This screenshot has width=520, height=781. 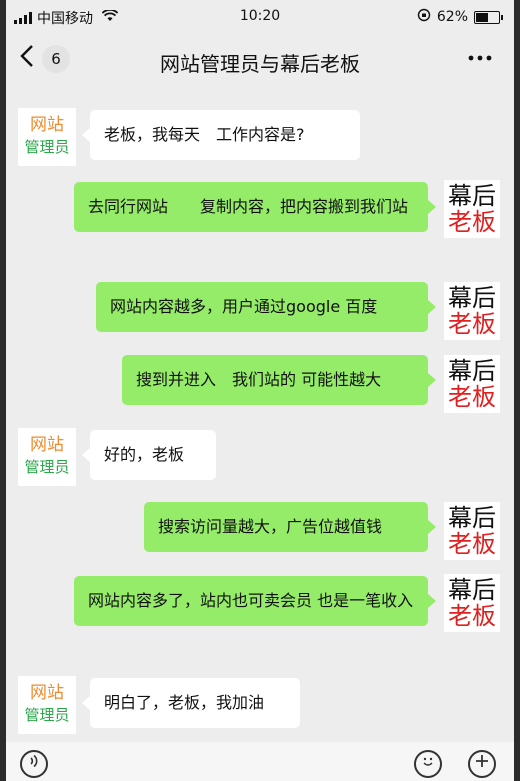 What do you see at coordinates (424, 17) in the screenshot?
I see `lock-rotation-icon` at bounding box center [424, 17].